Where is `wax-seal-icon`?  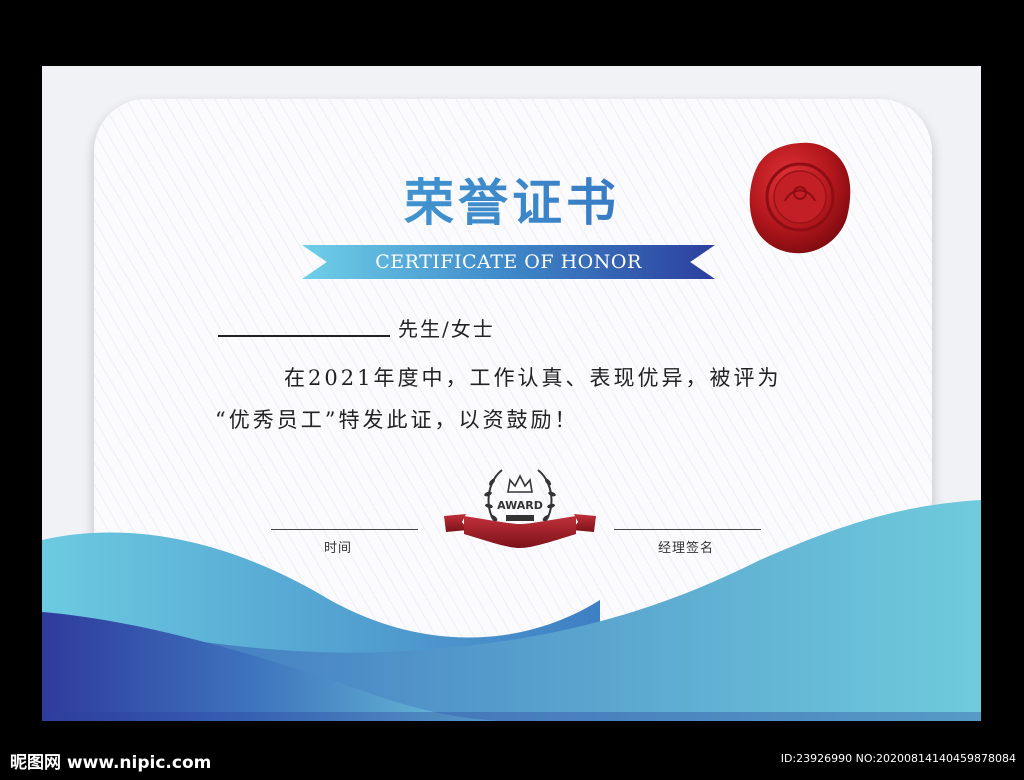 wax-seal-icon is located at coordinates (800, 198).